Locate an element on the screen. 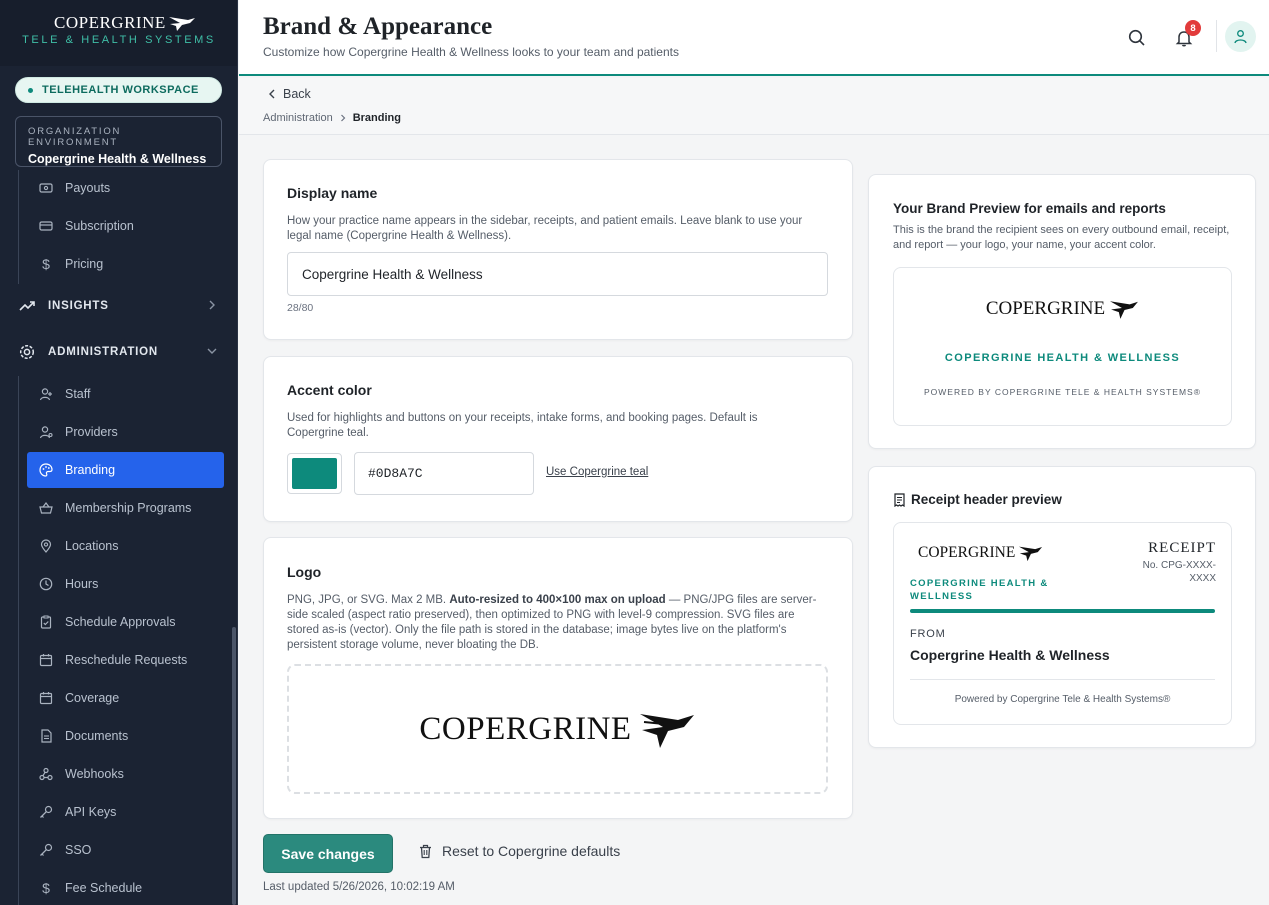  sidebar-item-staff: Staff is located at coordinates (125, 394).